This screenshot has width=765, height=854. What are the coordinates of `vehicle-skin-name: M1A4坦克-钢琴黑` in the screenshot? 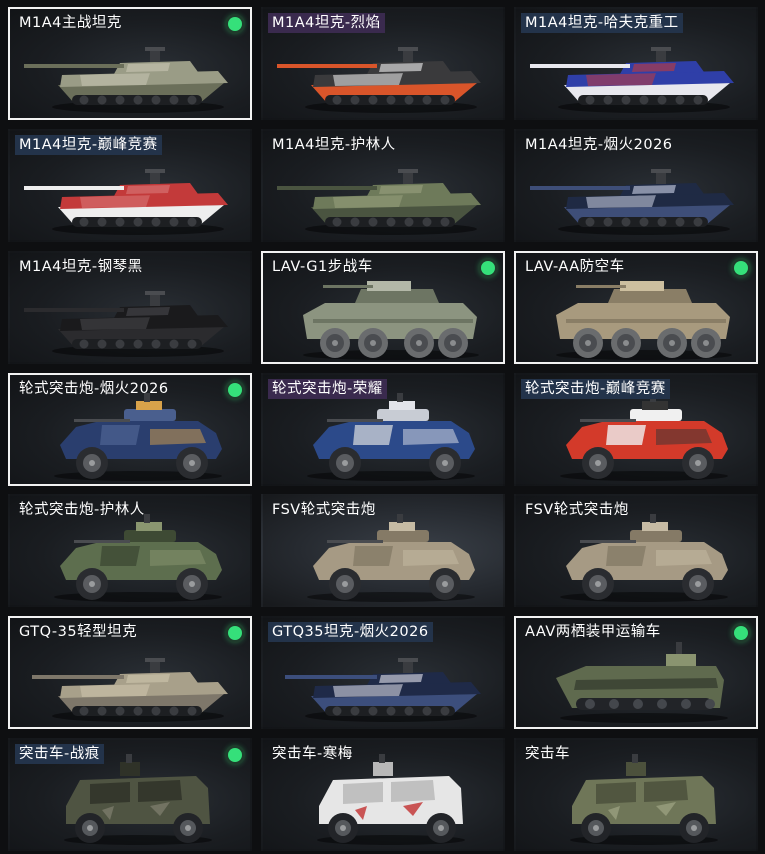 It's located at (81, 267).